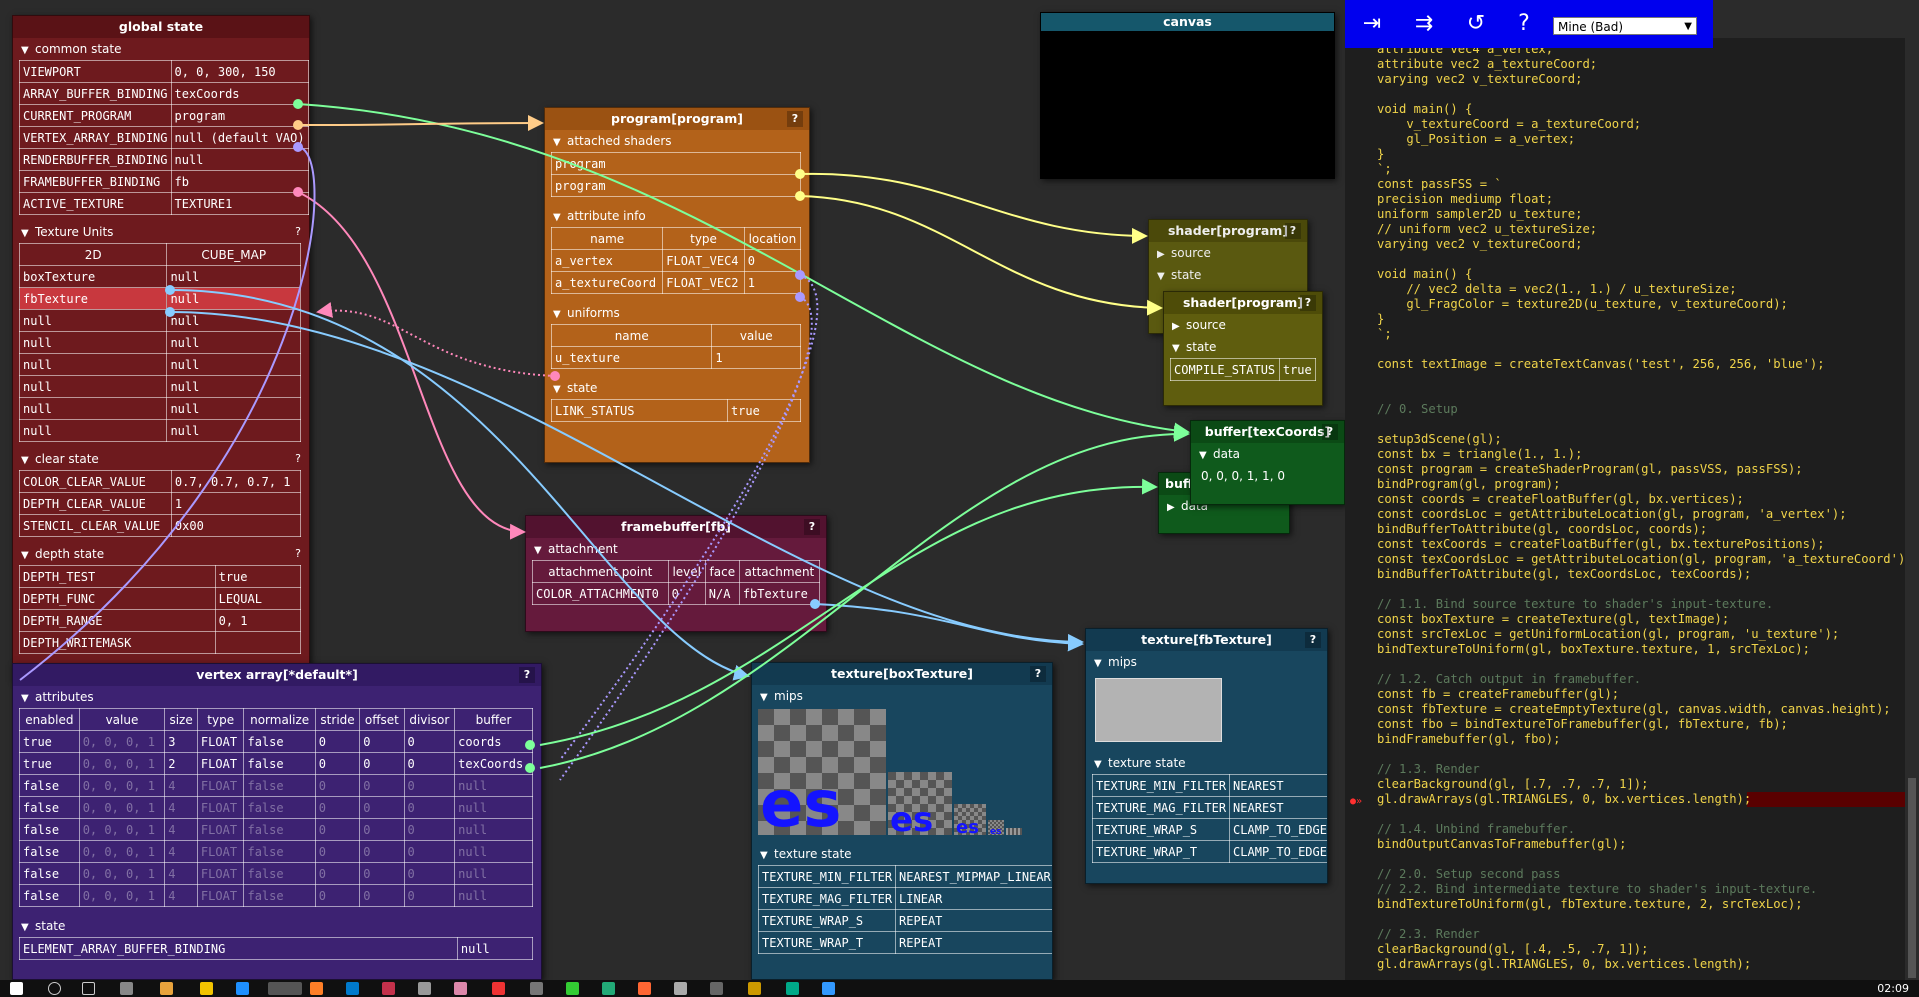 This screenshot has height=997, width=1919. What do you see at coordinates (1524, 24) in the screenshot?
I see `help-button: ?` at bounding box center [1524, 24].